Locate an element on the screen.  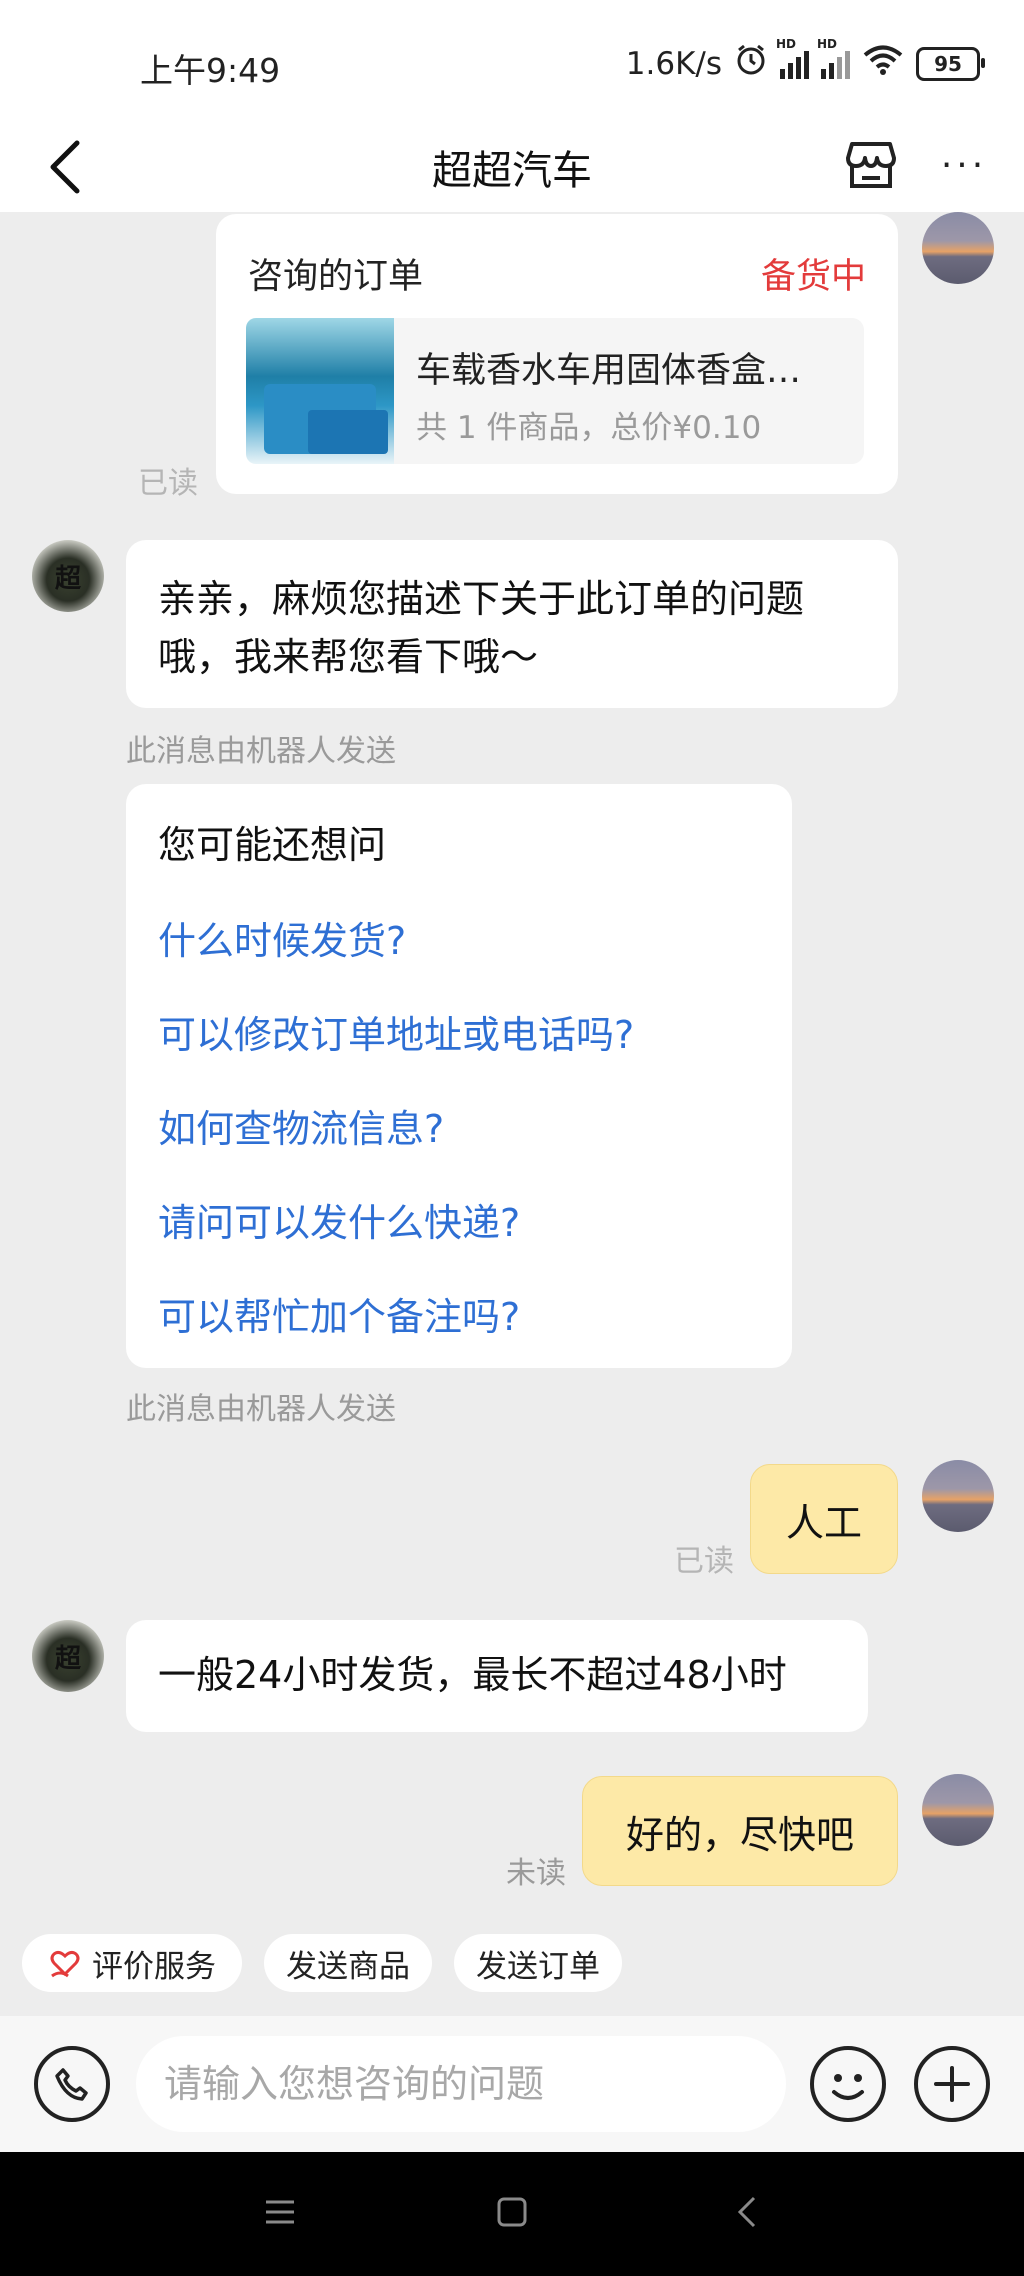
bot-avatar: 超 is located at coordinates (68, 576).